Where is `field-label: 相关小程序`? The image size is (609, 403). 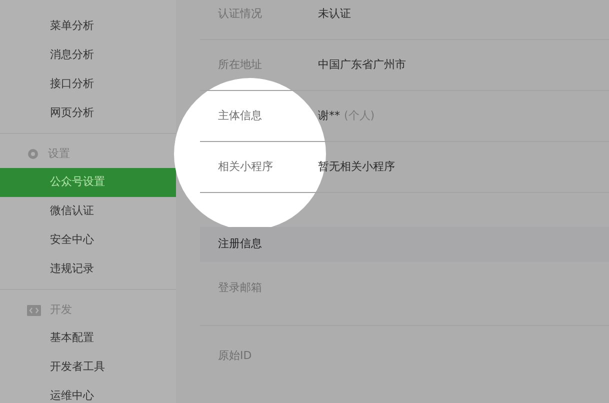 field-label: 相关小程序 is located at coordinates (246, 166).